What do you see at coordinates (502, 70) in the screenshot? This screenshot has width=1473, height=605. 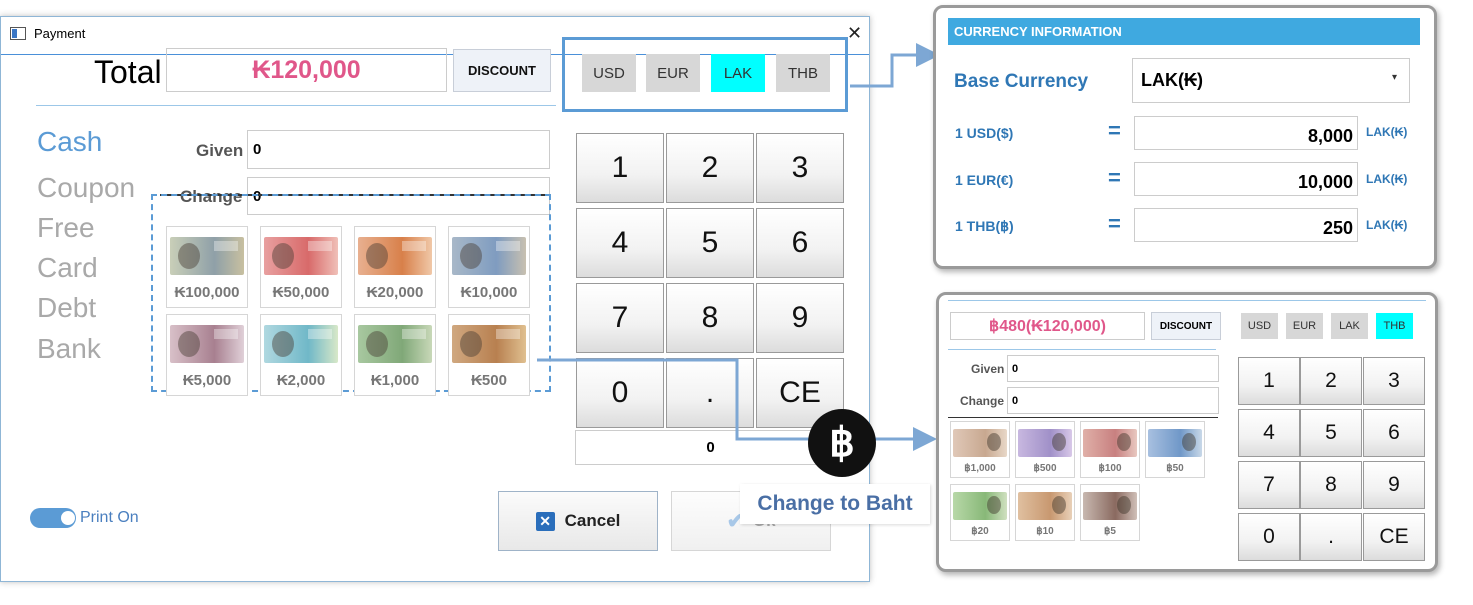 I see `discount-button: DISCOUNT` at bounding box center [502, 70].